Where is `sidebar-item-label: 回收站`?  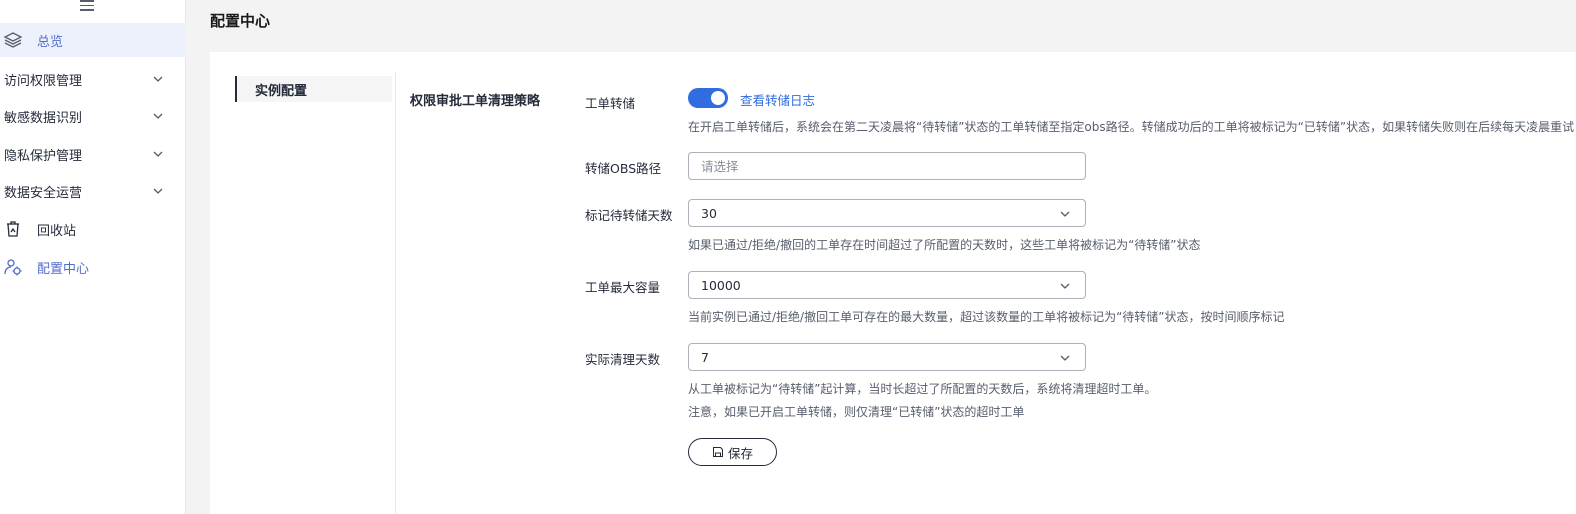
sidebar-item-label: 回收站 is located at coordinates (57, 231).